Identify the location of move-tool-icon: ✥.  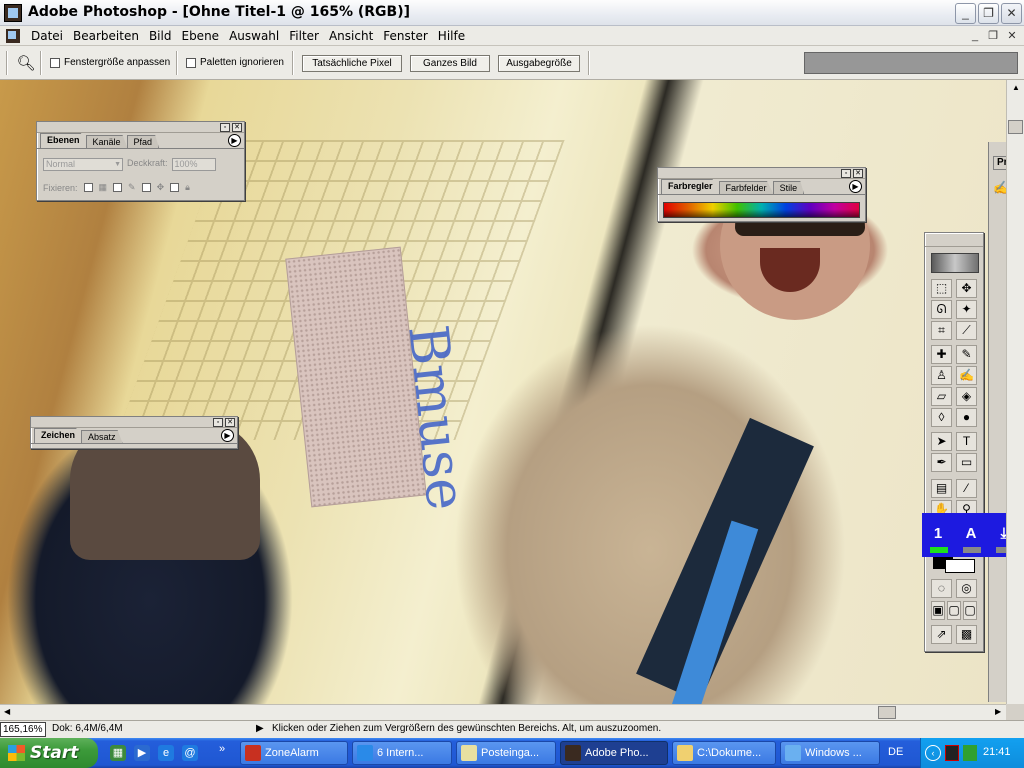
(966, 288).